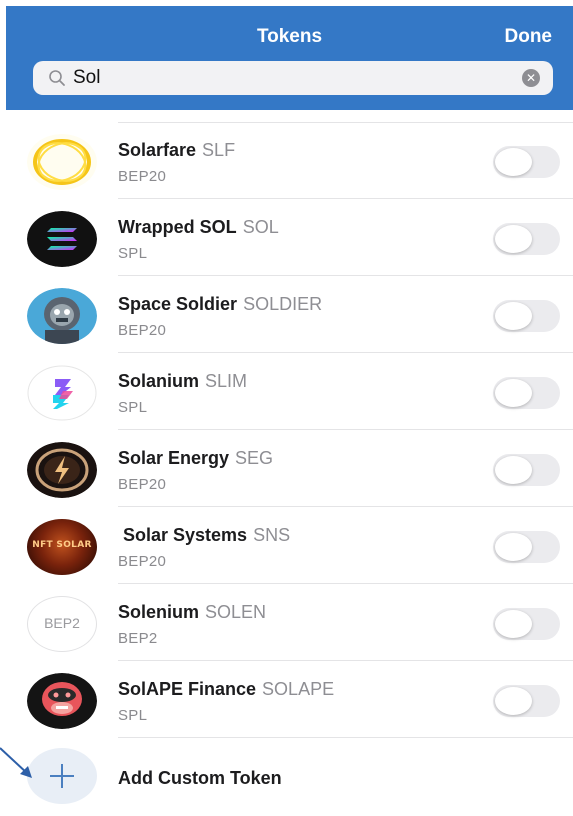  What do you see at coordinates (159, 612) in the screenshot?
I see `token-name: Solenium` at bounding box center [159, 612].